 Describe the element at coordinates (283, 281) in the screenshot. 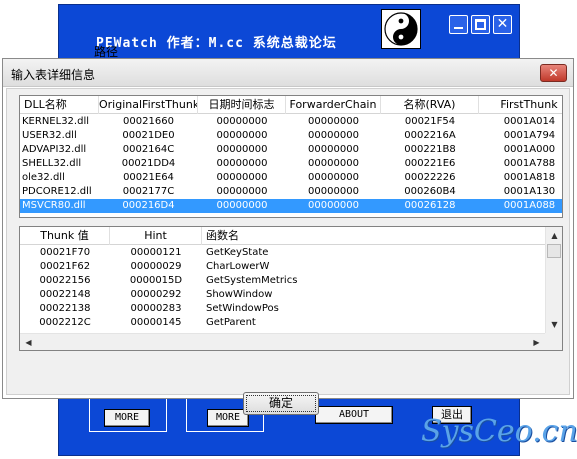

I see `func-table-row: 00022156 0000015D GetSystemMetrics` at that location.